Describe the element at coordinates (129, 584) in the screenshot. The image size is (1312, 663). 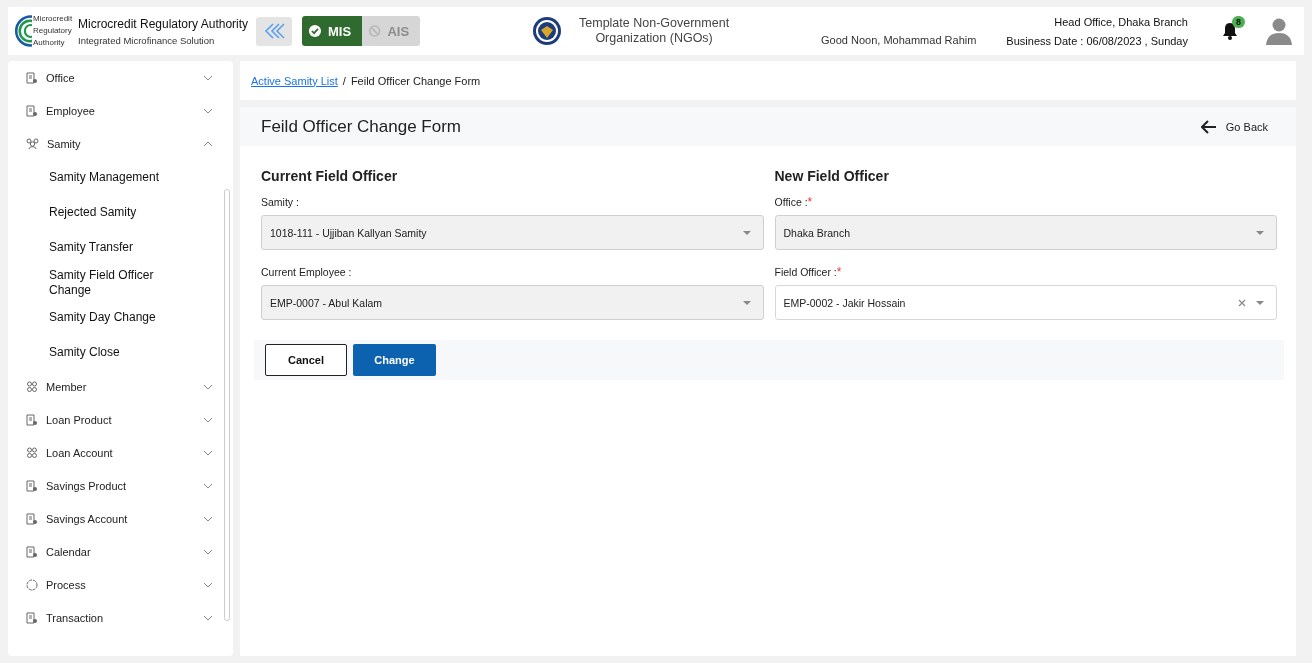
I see `sidebar-item: Process` at that location.